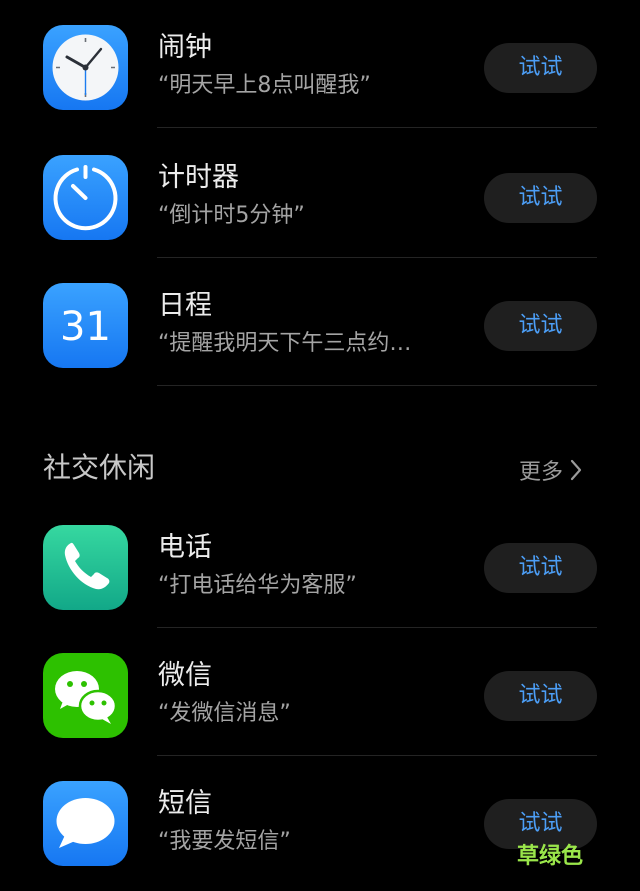  What do you see at coordinates (231, 215) in the screenshot?
I see `item-example: “倒计时5分钟”` at bounding box center [231, 215].